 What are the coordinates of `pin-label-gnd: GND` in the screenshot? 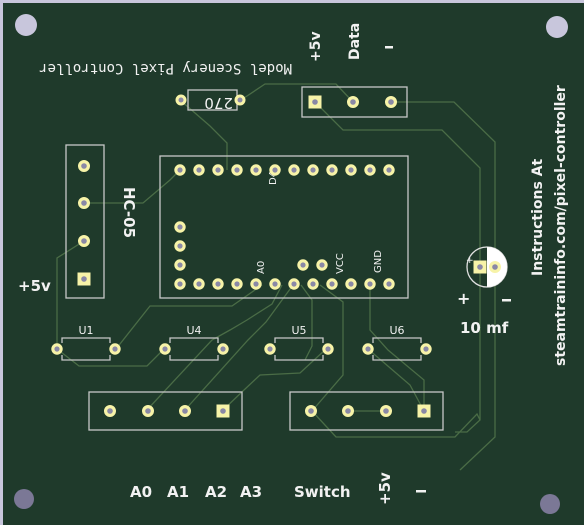 It's located at (378, 261).